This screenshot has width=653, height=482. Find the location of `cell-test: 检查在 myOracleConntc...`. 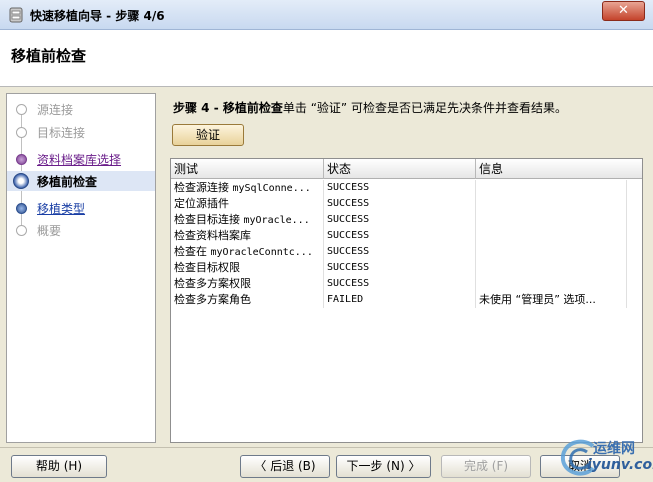

cell-test: 检查在 myOracleConntc... is located at coordinates (247, 252).